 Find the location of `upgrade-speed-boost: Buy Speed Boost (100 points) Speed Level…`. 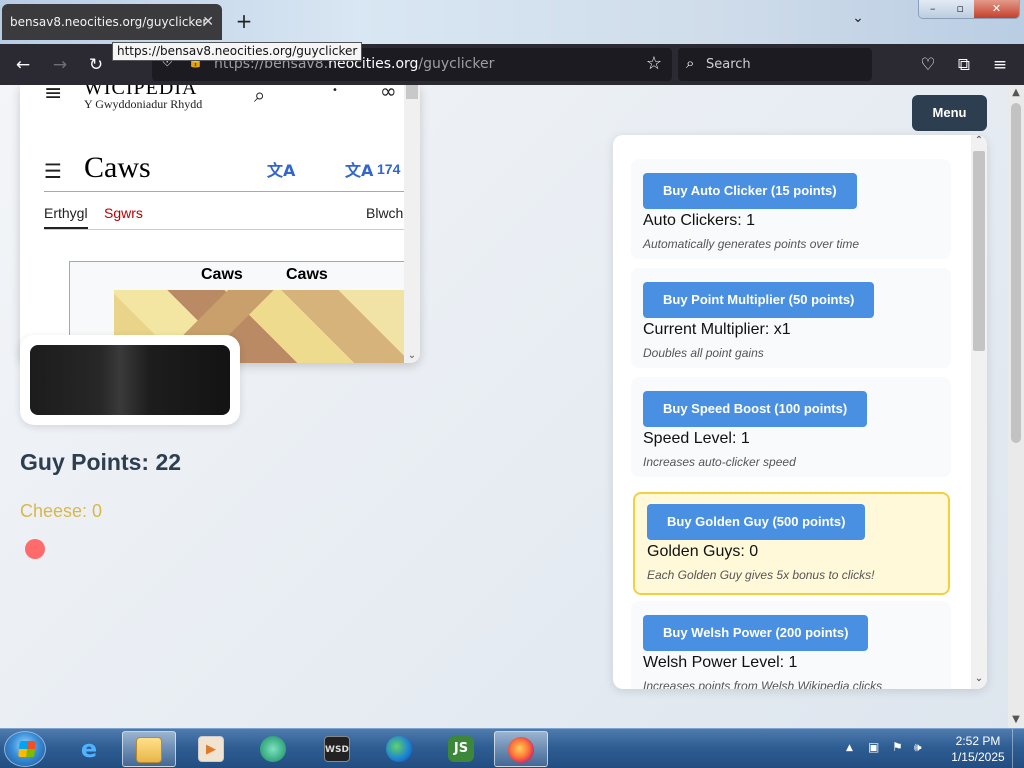

upgrade-speed-boost: Buy Speed Boost (100 points) Speed Level… is located at coordinates (791, 427).